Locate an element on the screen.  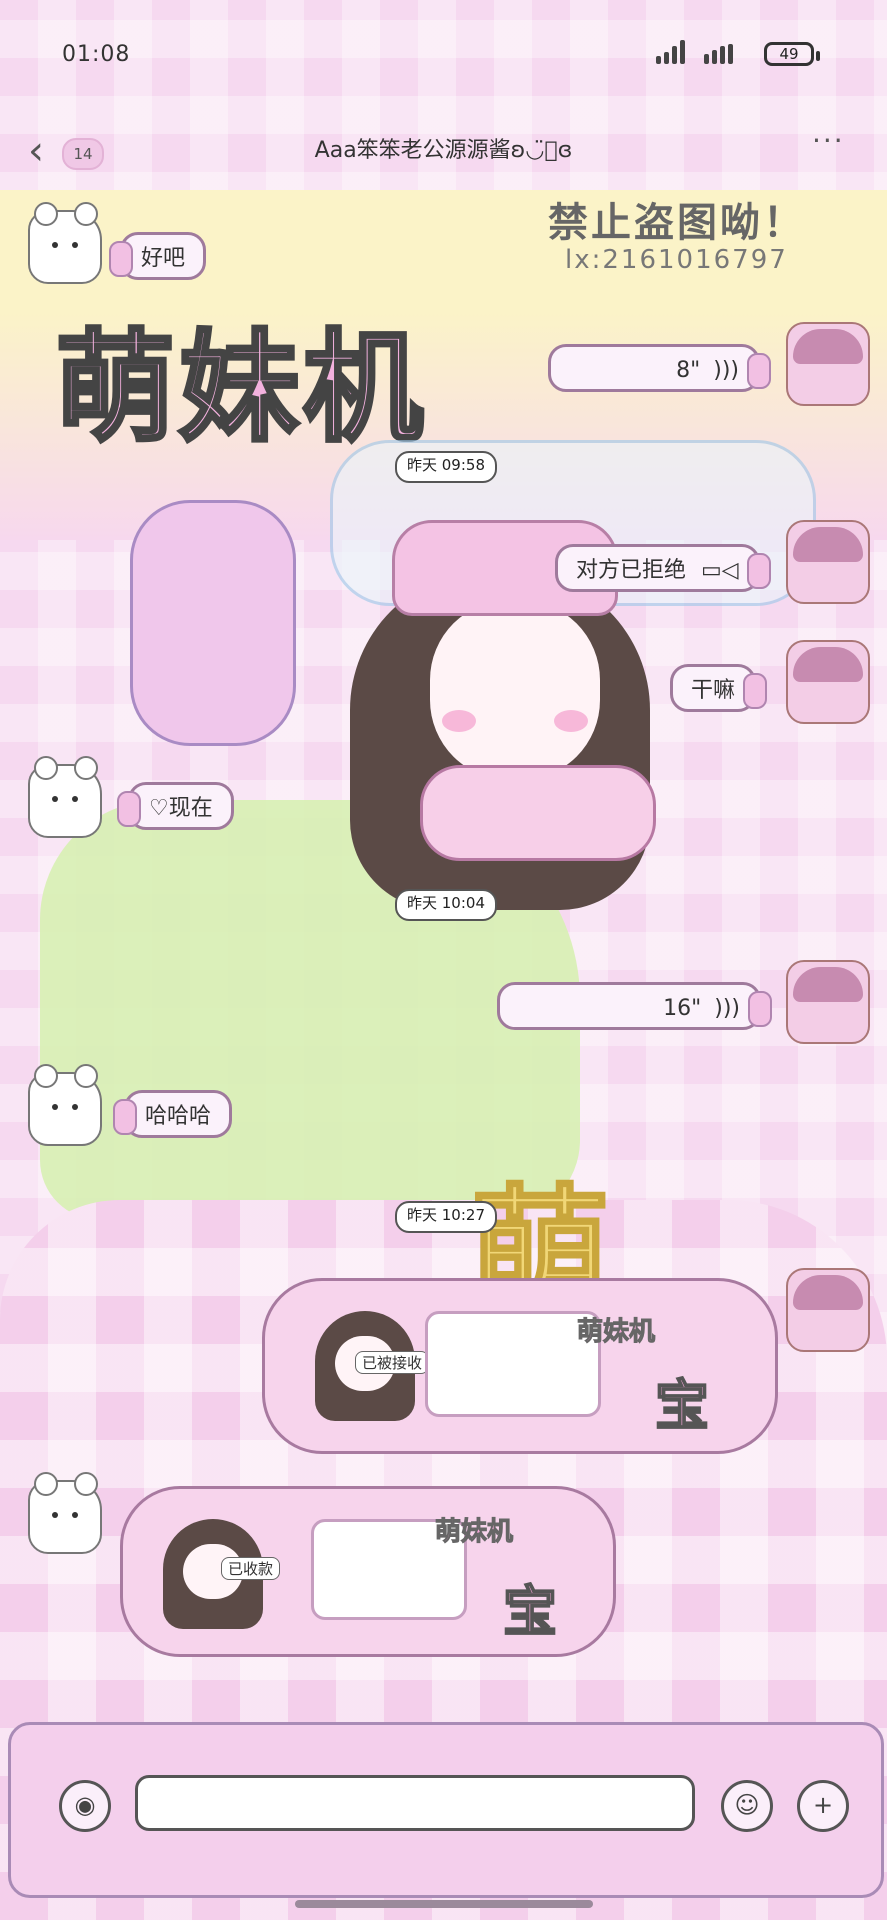
timestamp: 昨天 10:27 is located at coordinates (446, 1217).